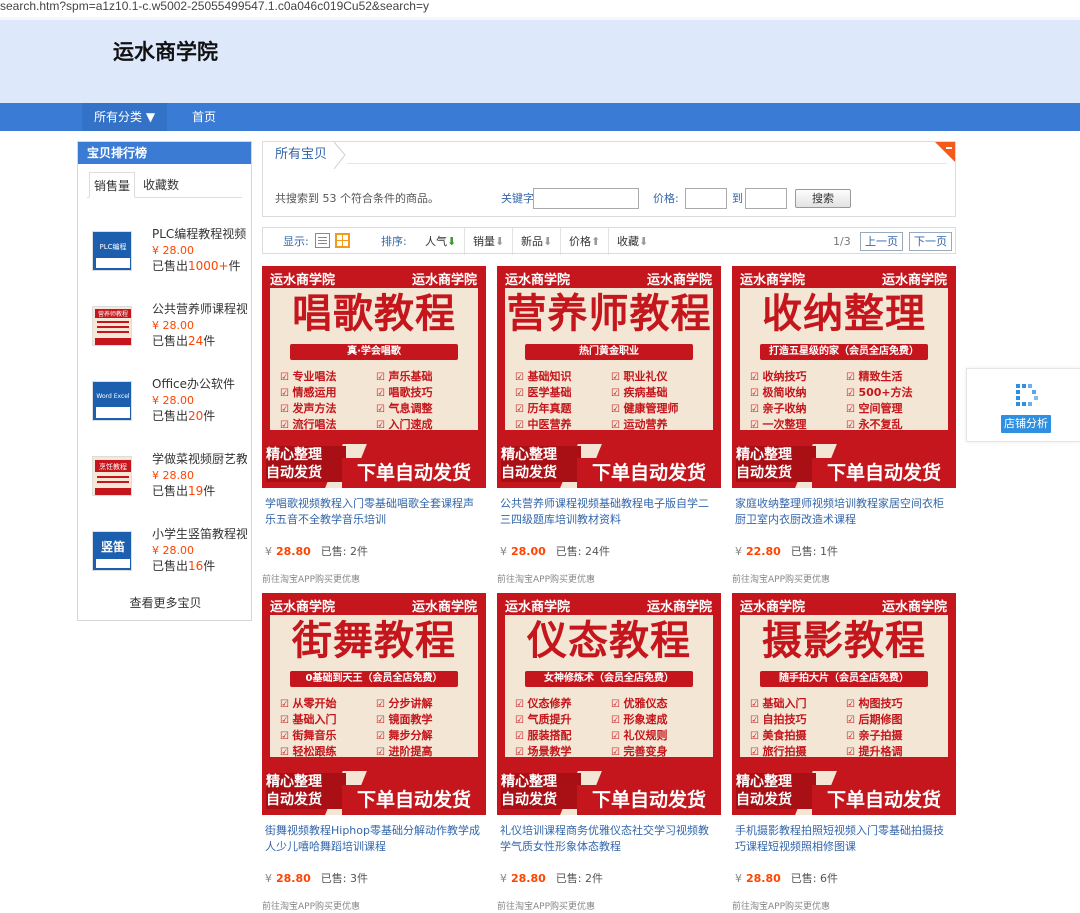 The height and width of the screenshot is (913, 1080). I want to click on feature-item: 进阶提高, so click(421, 751).